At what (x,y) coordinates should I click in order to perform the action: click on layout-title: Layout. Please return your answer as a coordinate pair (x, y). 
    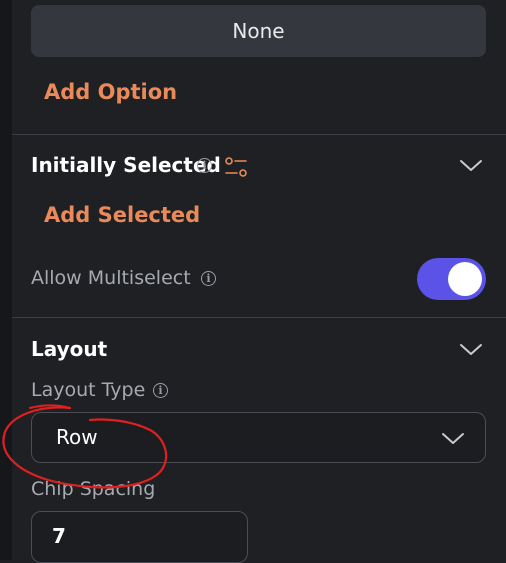
    Looking at the image, I should click on (69, 349).